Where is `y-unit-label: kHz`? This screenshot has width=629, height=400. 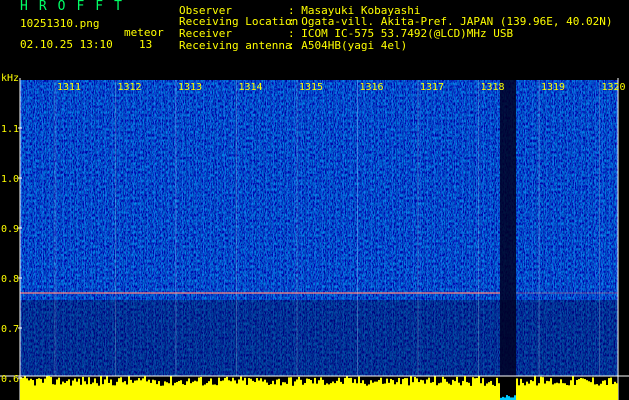
y-unit-label: kHz is located at coordinates (10, 78).